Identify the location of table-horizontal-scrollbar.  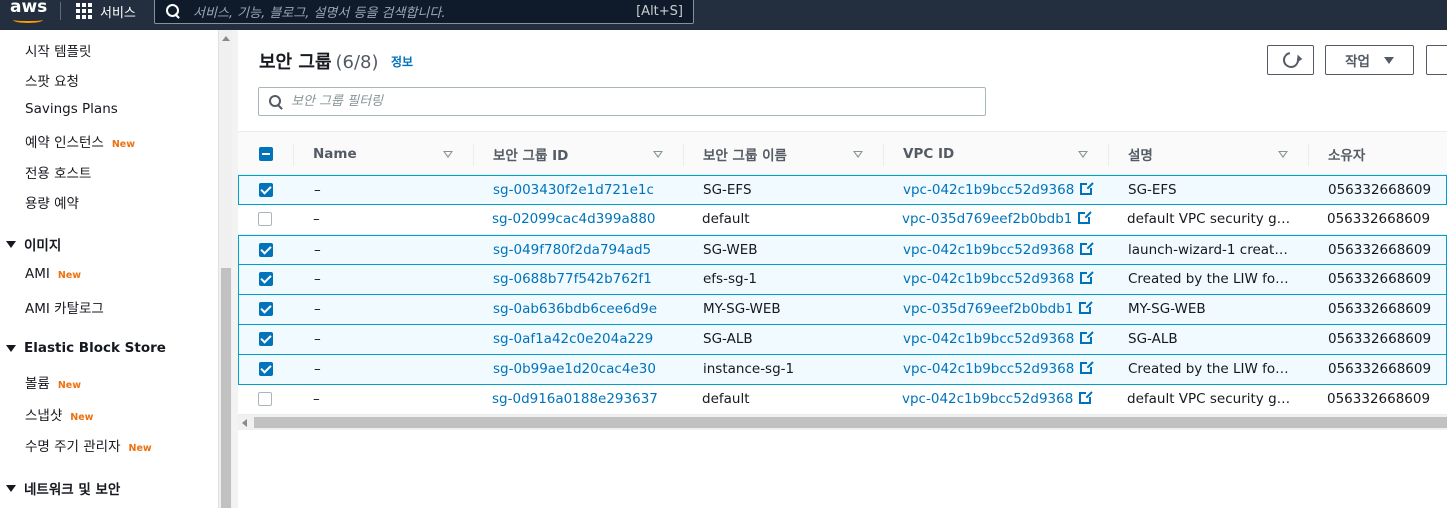
(842, 422).